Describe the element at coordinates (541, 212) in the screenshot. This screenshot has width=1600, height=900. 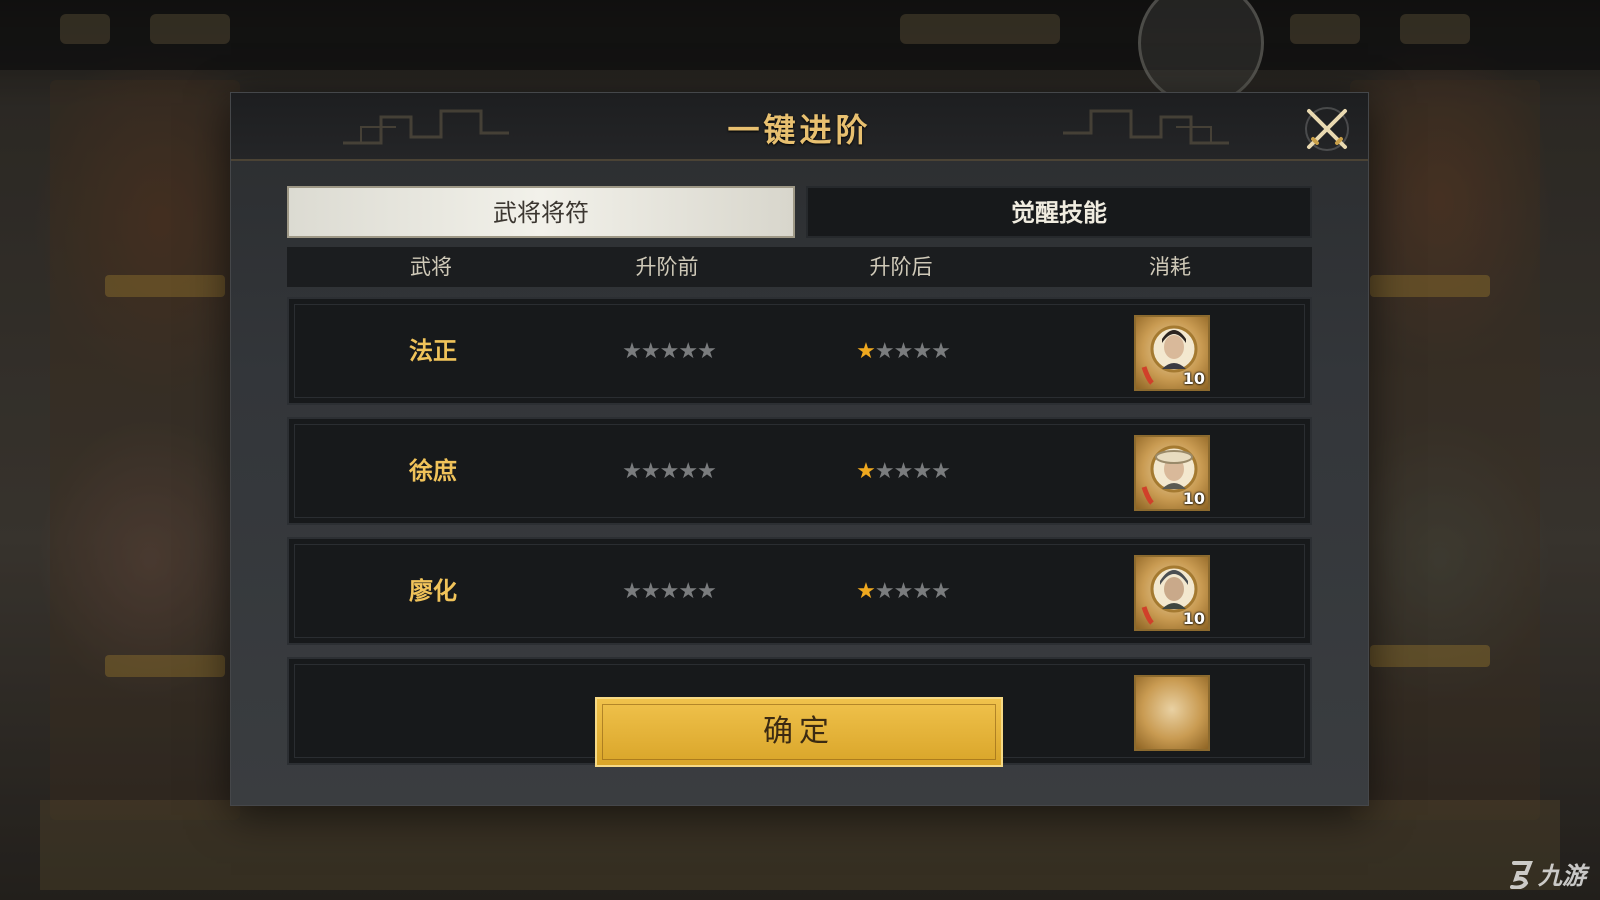
I see `tab-general-token: 武将将符` at that location.